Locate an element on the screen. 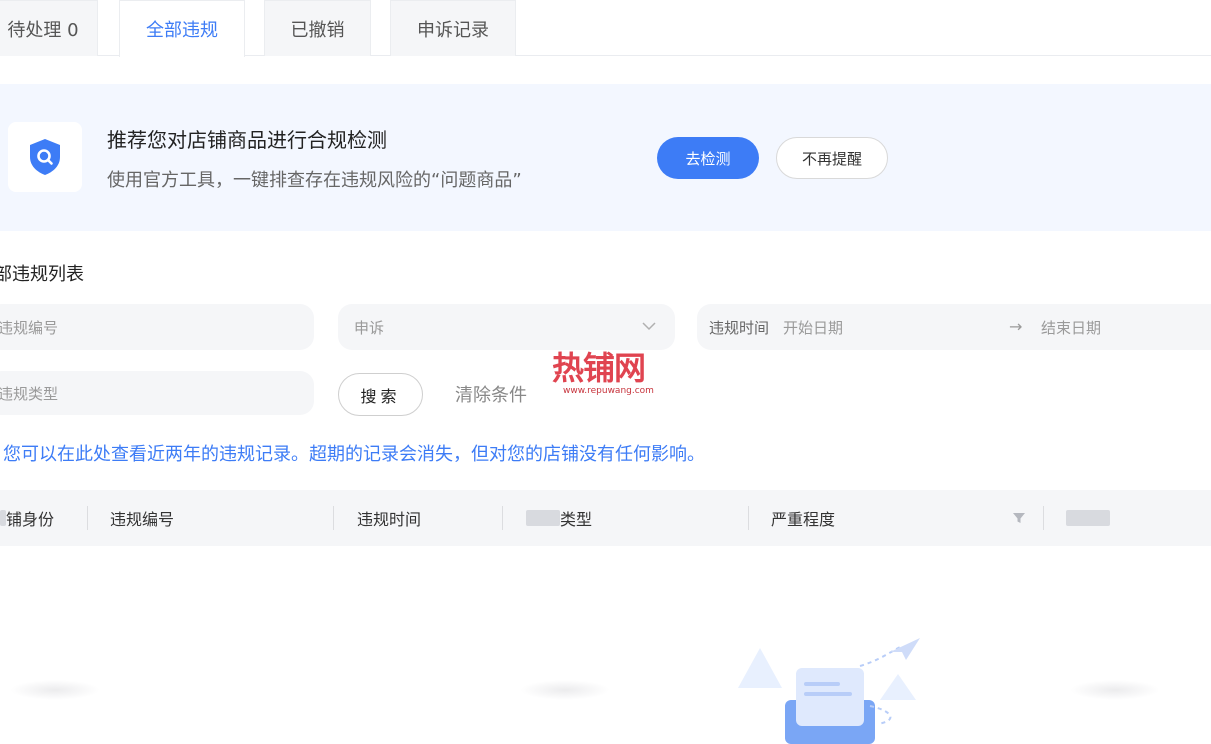  violation-time-label: 违规时间 is located at coordinates (739, 327).